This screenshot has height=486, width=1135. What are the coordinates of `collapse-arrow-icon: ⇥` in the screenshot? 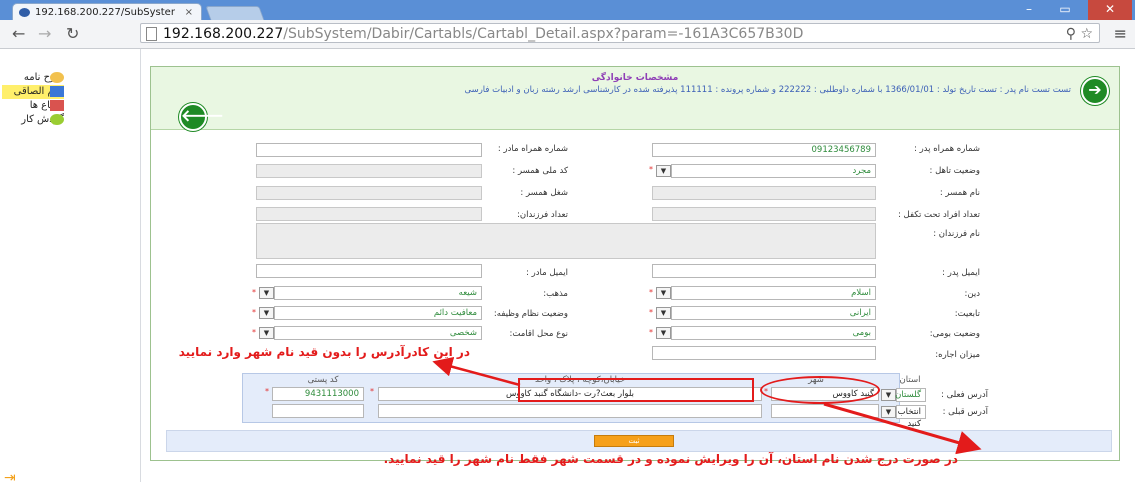 It's located at (10, 478).